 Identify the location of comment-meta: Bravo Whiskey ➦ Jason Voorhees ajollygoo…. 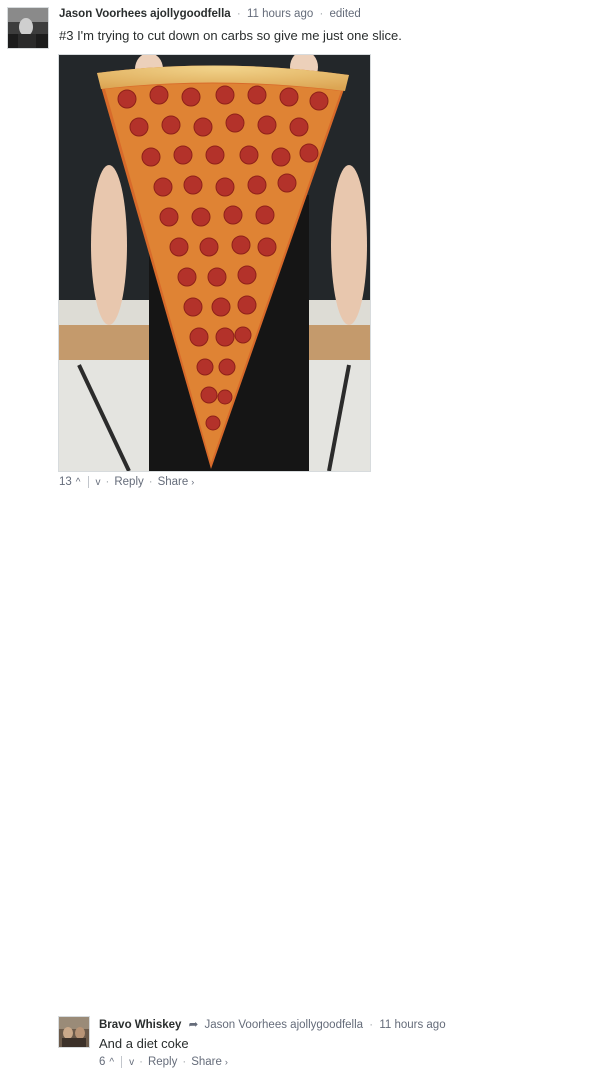
(272, 1024).